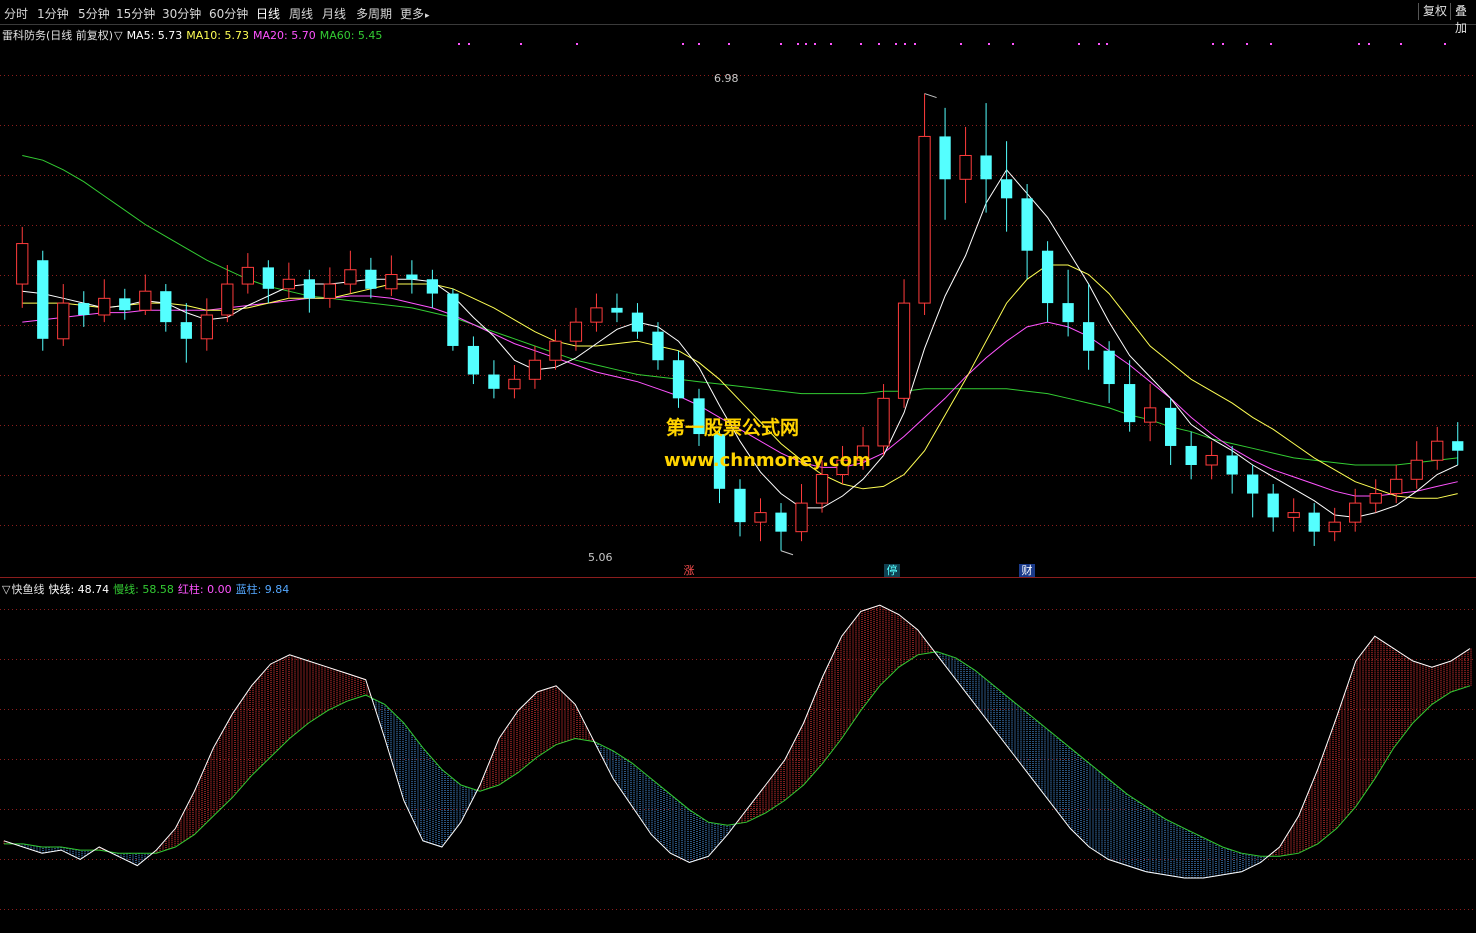  I want to click on legend-arrow-icon: ▽, so click(118, 35).